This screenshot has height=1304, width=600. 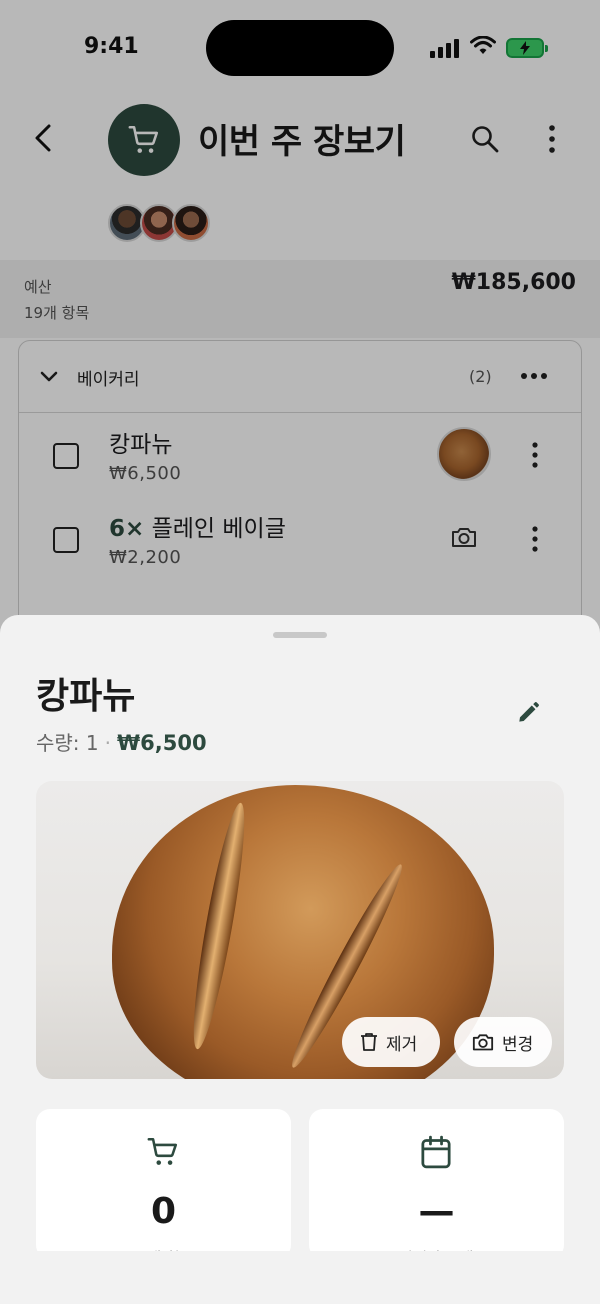 I want to click on last-purchase-card: — 마지막 구매, so click(x=436, y=1184).